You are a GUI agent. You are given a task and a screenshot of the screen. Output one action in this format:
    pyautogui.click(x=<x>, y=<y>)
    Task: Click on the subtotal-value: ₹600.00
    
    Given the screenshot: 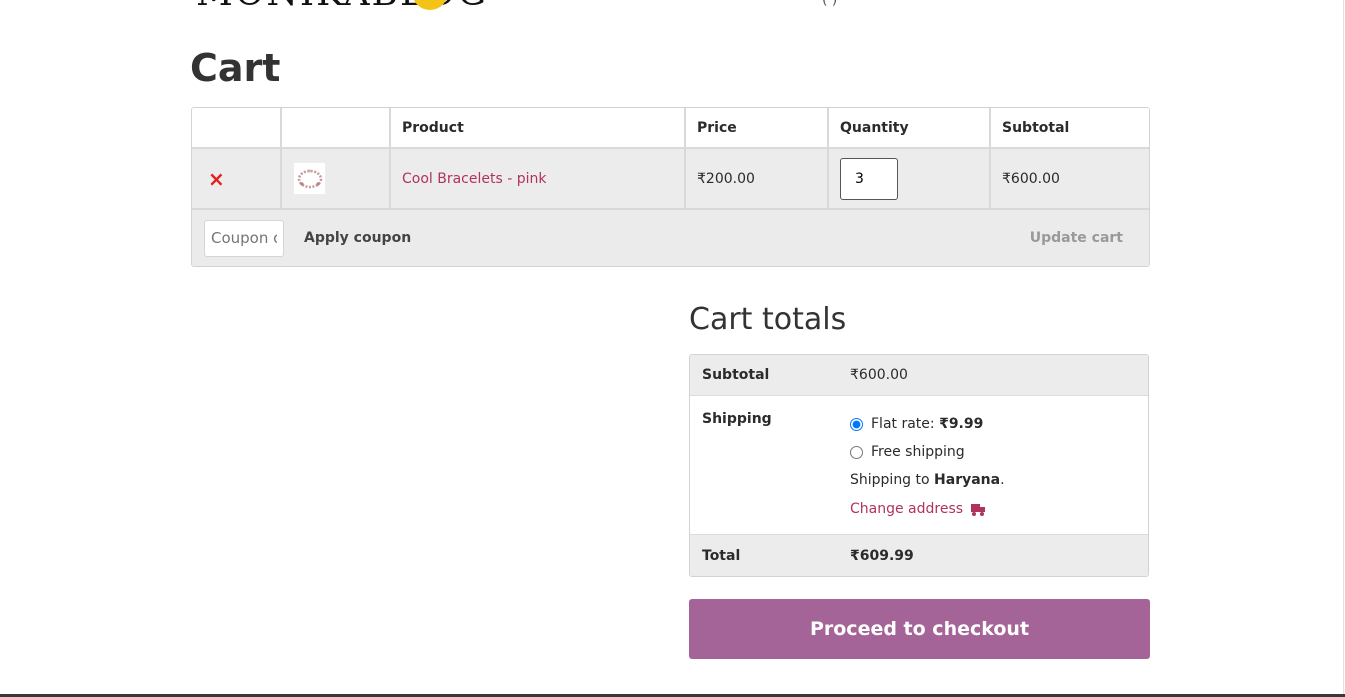 What is the action you would take?
    pyautogui.click(x=879, y=375)
    